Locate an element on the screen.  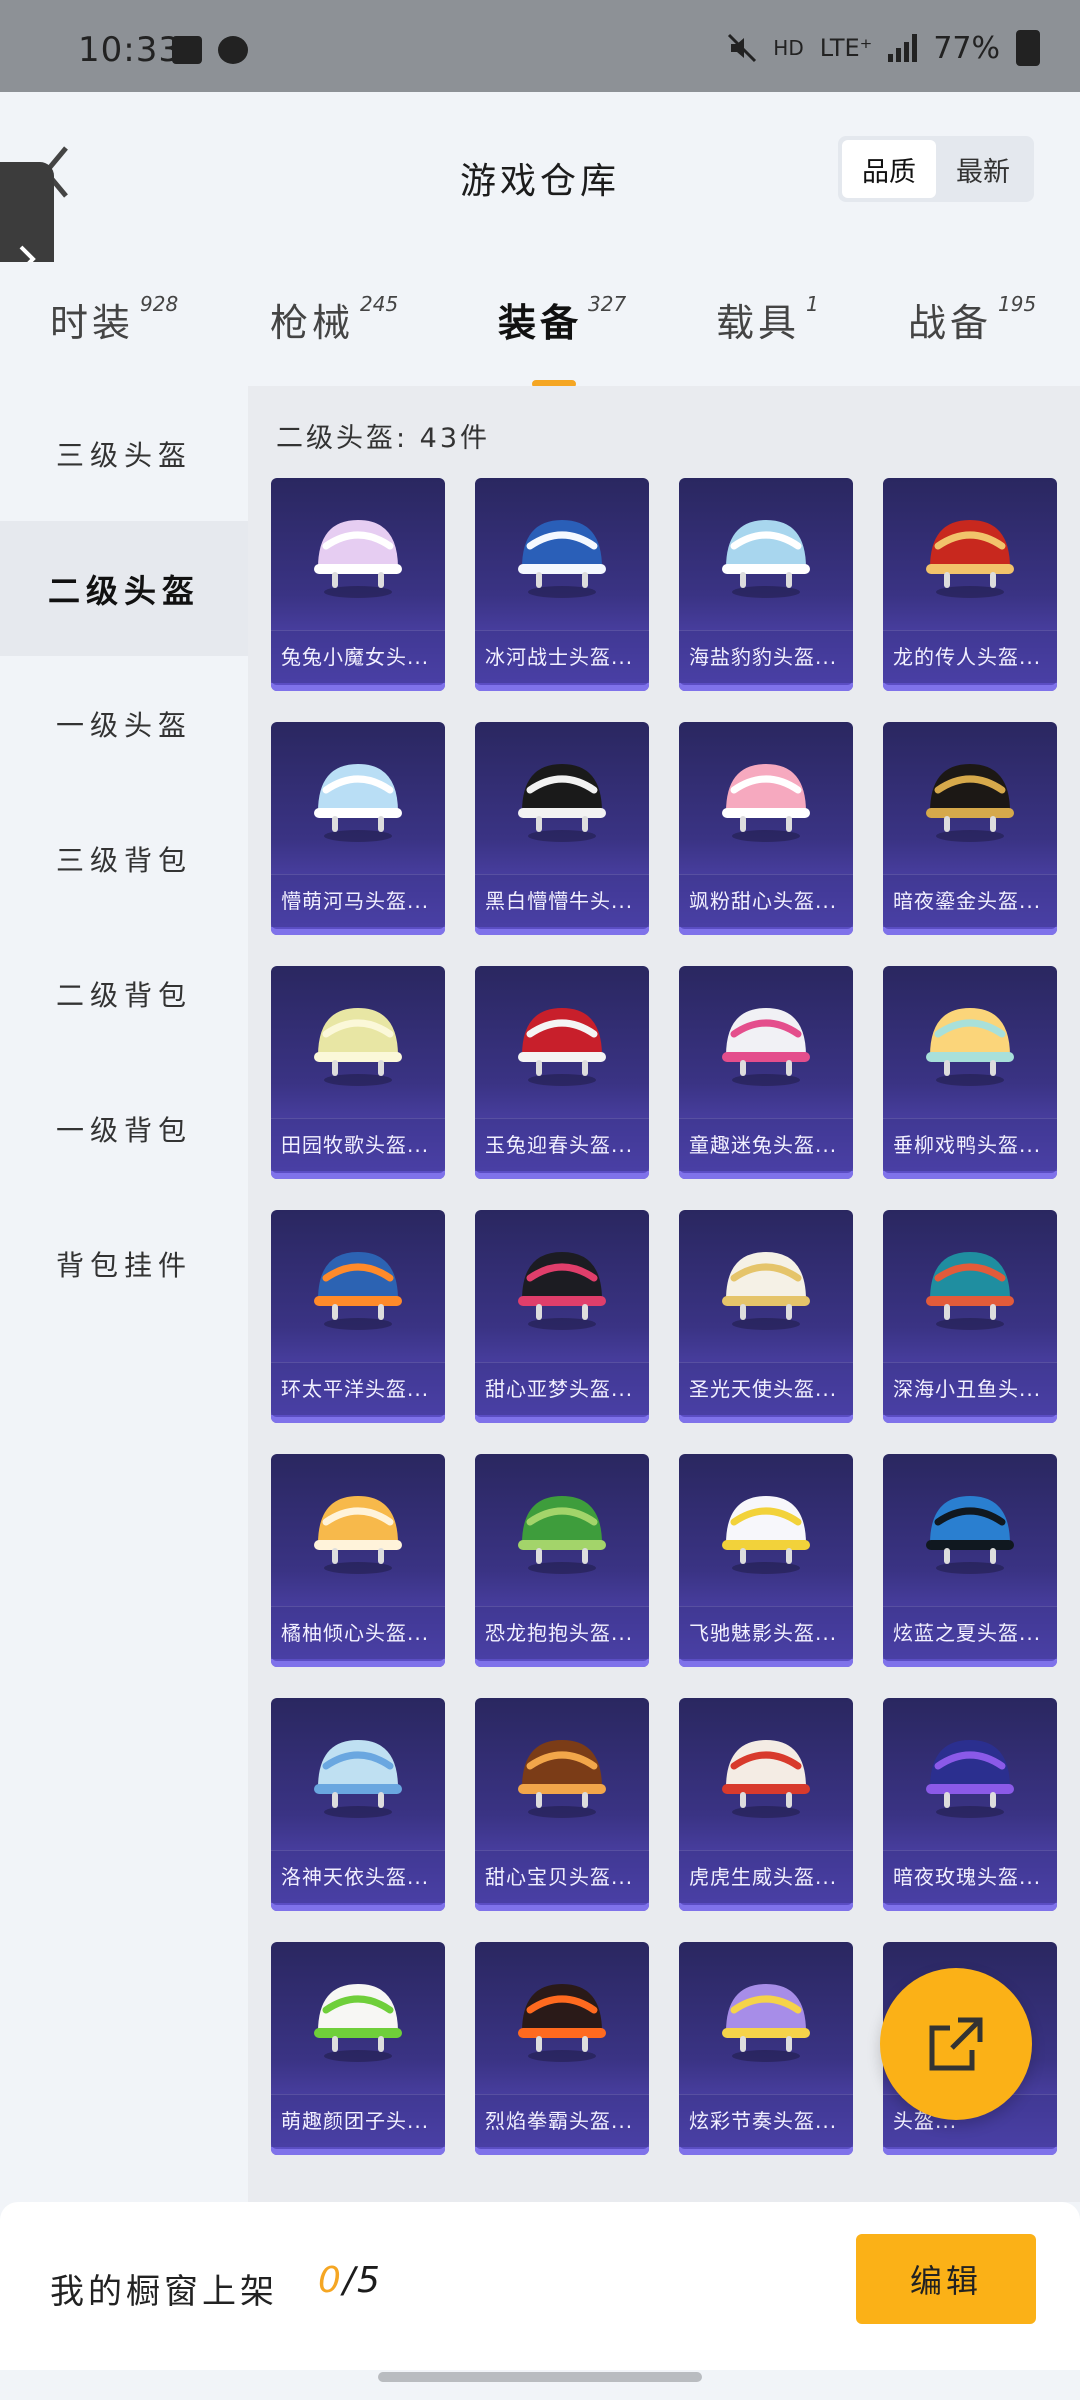
share-button is located at coordinates (956, 2044).